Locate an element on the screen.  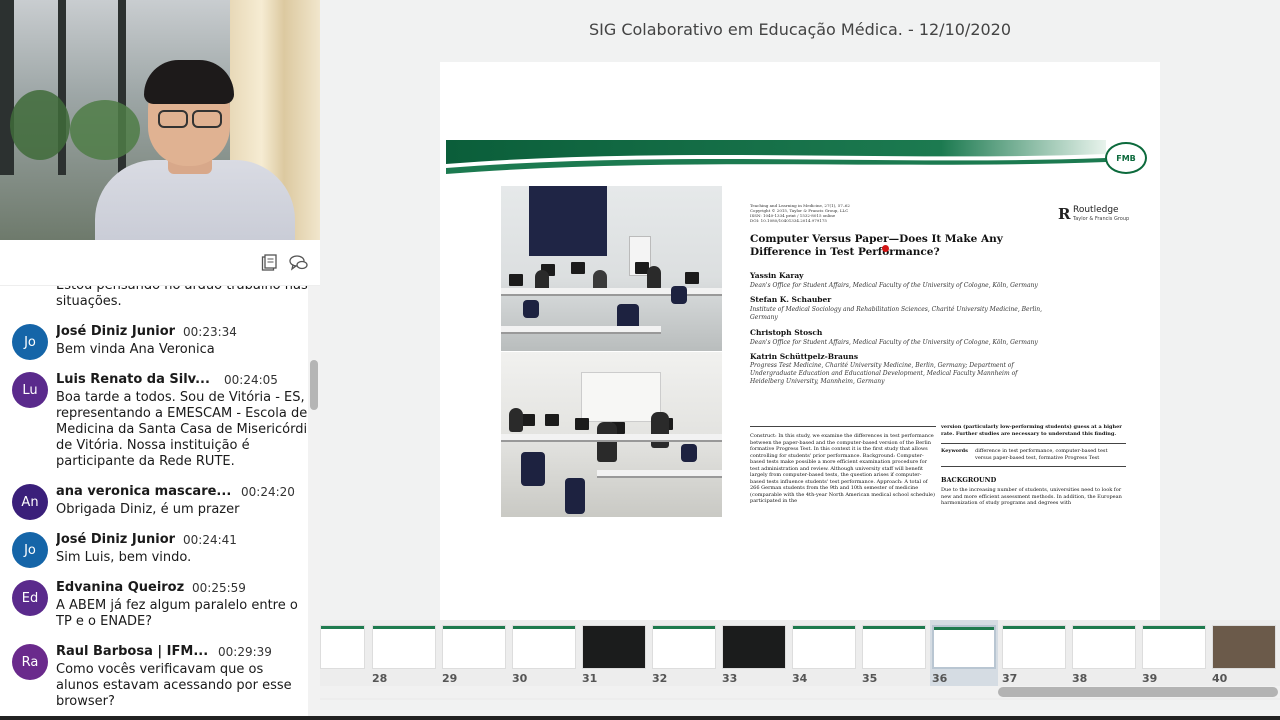
laser-pointer is located at coordinates (885, 248).